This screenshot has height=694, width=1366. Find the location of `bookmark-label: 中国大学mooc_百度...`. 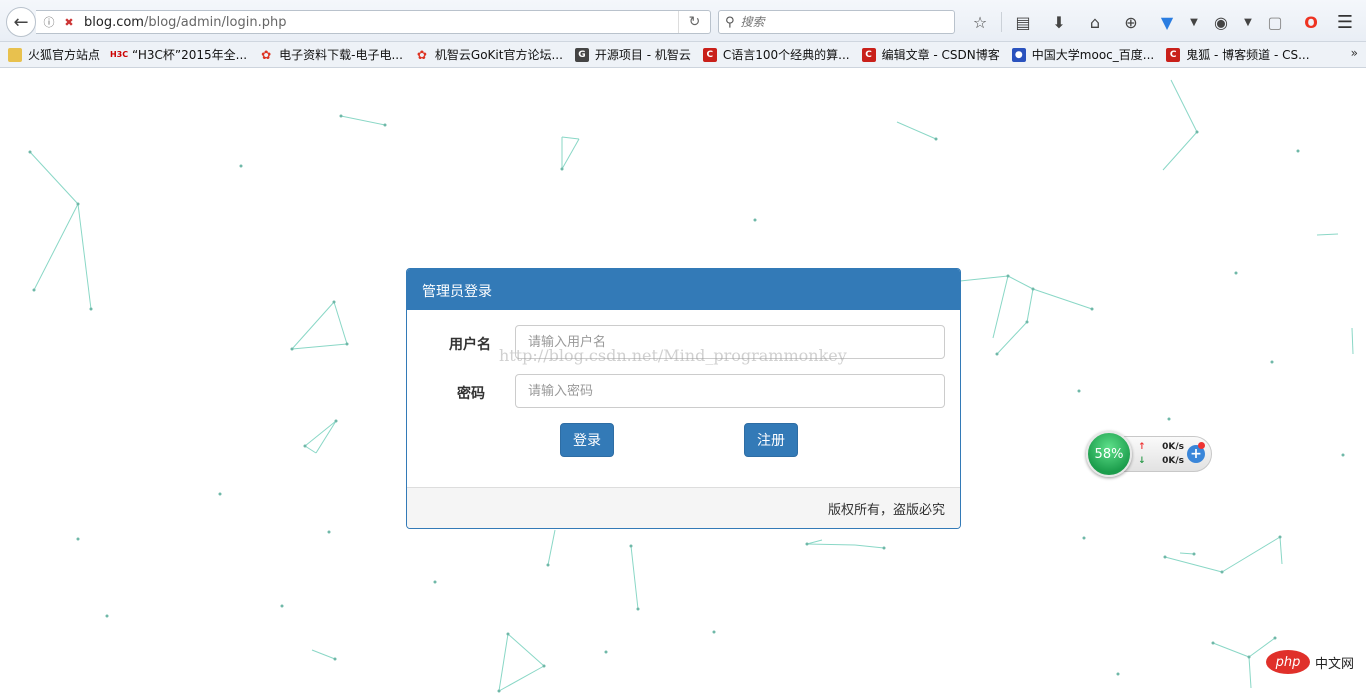

bookmark-label: 中国大学mooc_百度... is located at coordinates (1093, 55).